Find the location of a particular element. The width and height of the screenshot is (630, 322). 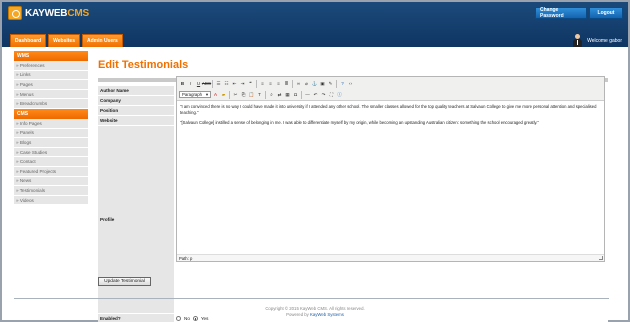

sidebar-item-menus: » Menus is located at coordinates (51, 94).